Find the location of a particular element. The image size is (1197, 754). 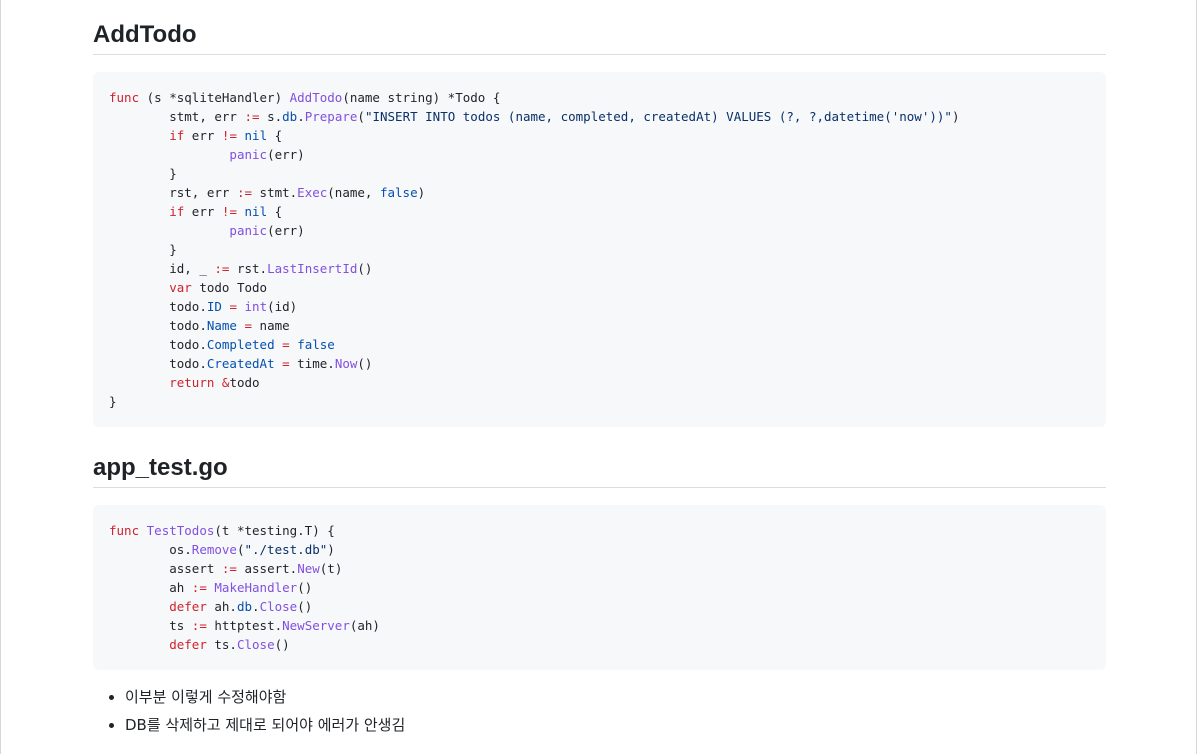

code-line: defer ts.Close() is located at coordinates (199, 644).